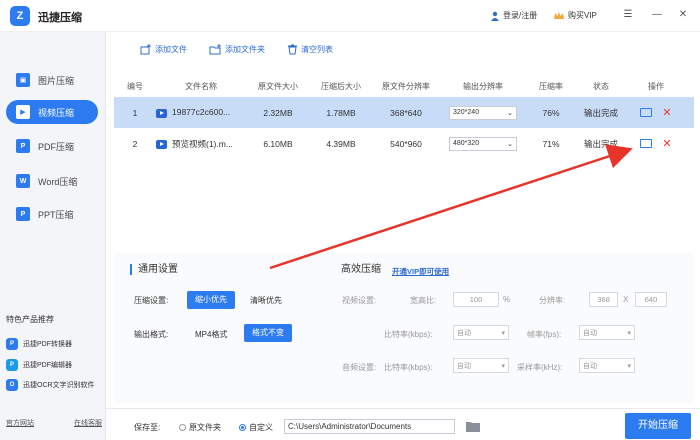 The image size is (700, 440). Describe the element at coordinates (544, 334) in the screenshot. I see `fps-label: 帧率(fps):` at that location.